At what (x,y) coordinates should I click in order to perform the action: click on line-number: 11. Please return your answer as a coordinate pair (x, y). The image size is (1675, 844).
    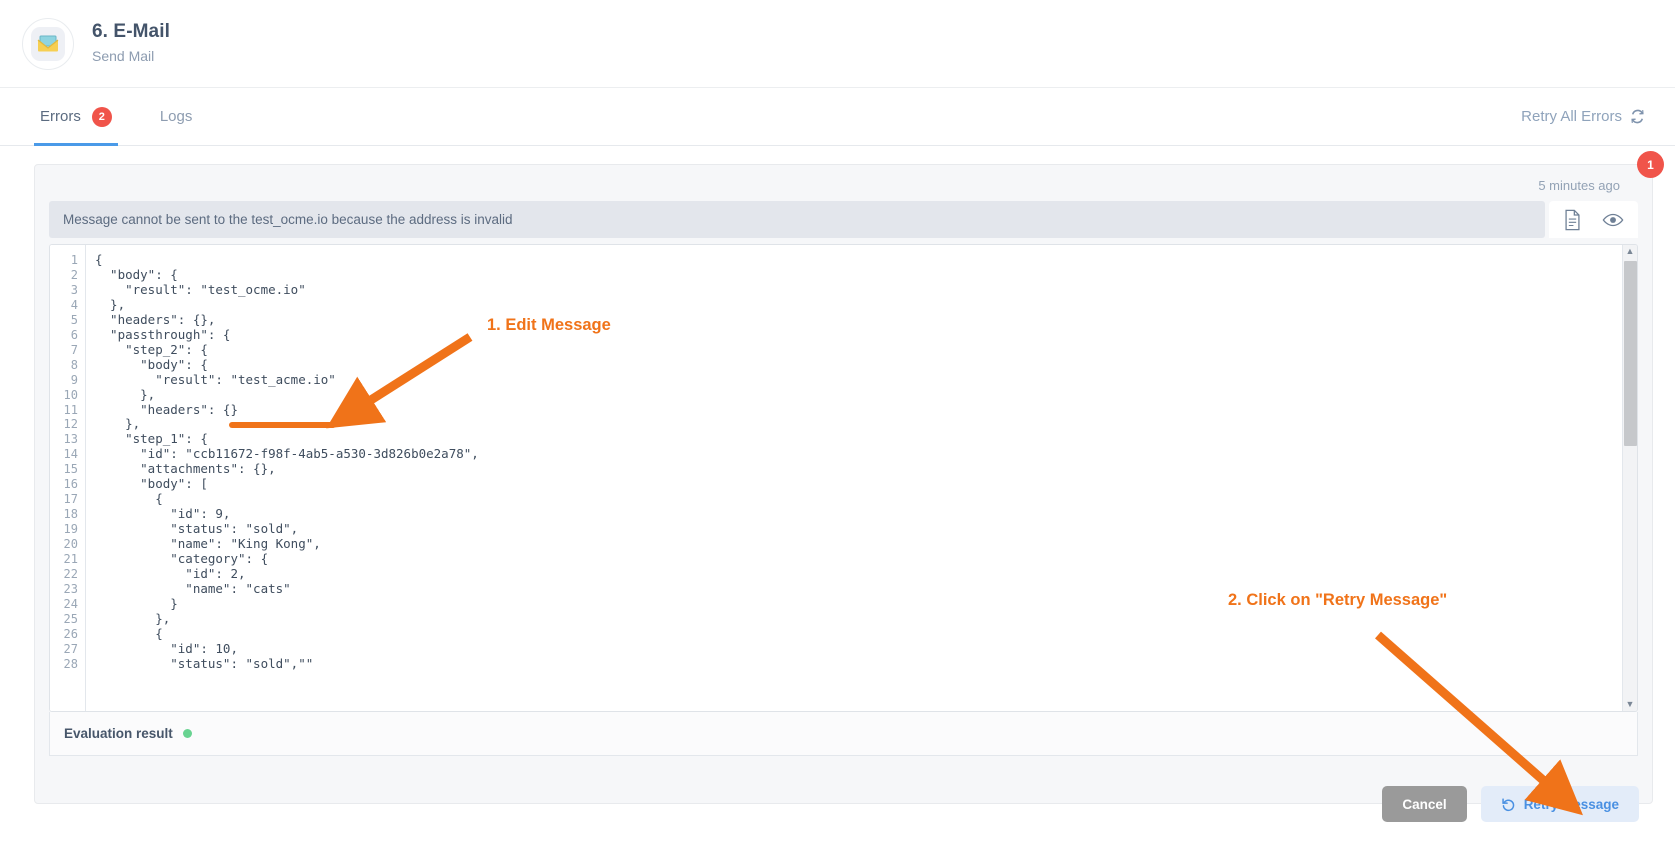
    Looking at the image, I should click on (70, 409).